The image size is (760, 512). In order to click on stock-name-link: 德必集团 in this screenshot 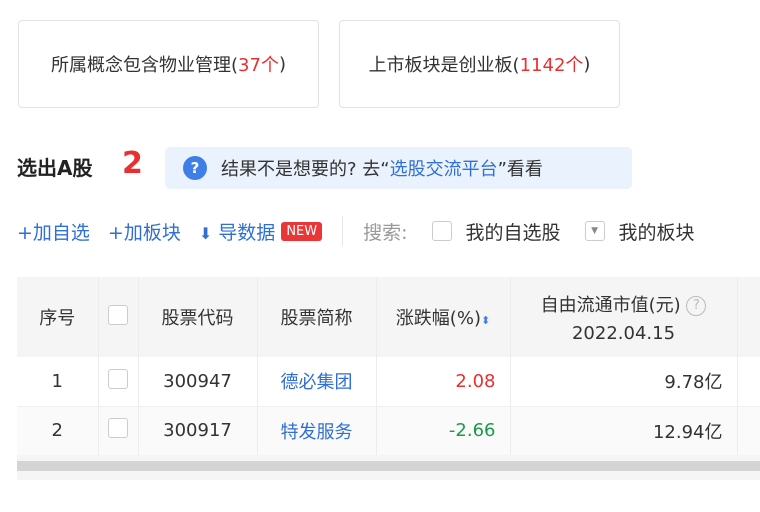, I will do `click(317, 382)`.